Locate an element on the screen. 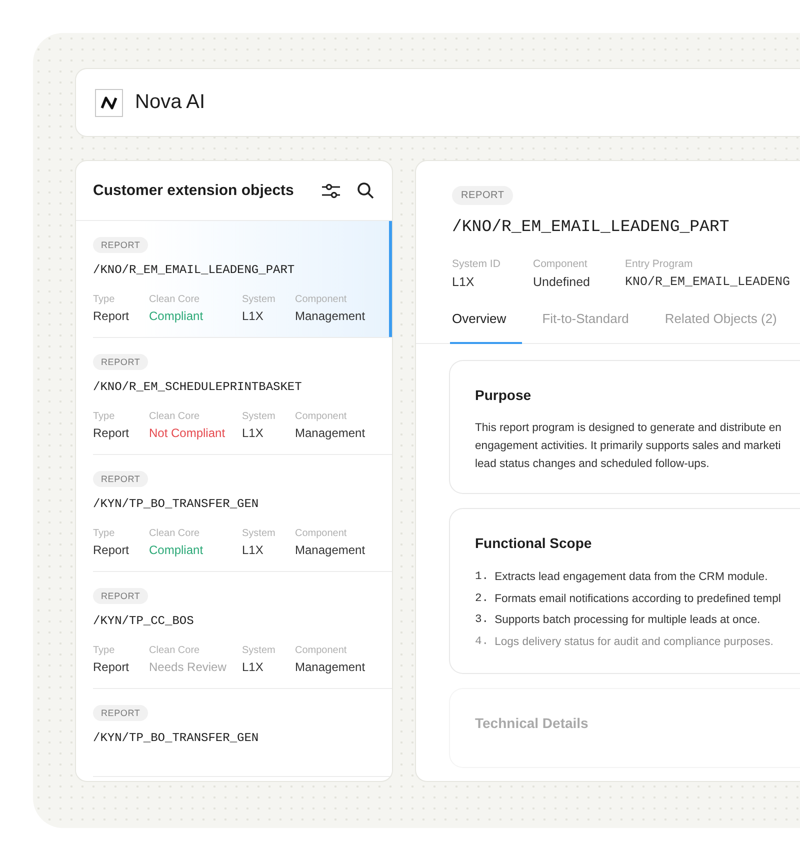  section-title: Functional Scope is located at coordinates (534, 543).